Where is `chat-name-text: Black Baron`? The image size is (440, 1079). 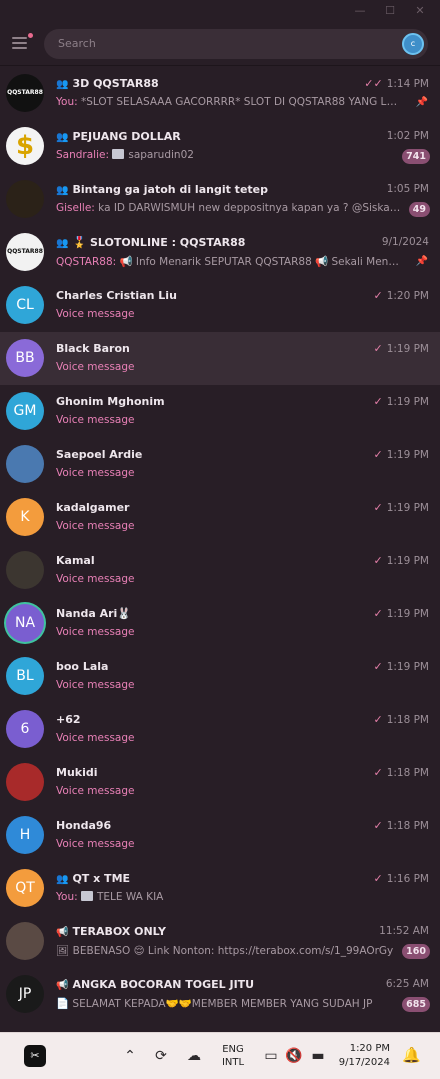 chat-name-text: Black Baron is located at coordinates (93, 348).